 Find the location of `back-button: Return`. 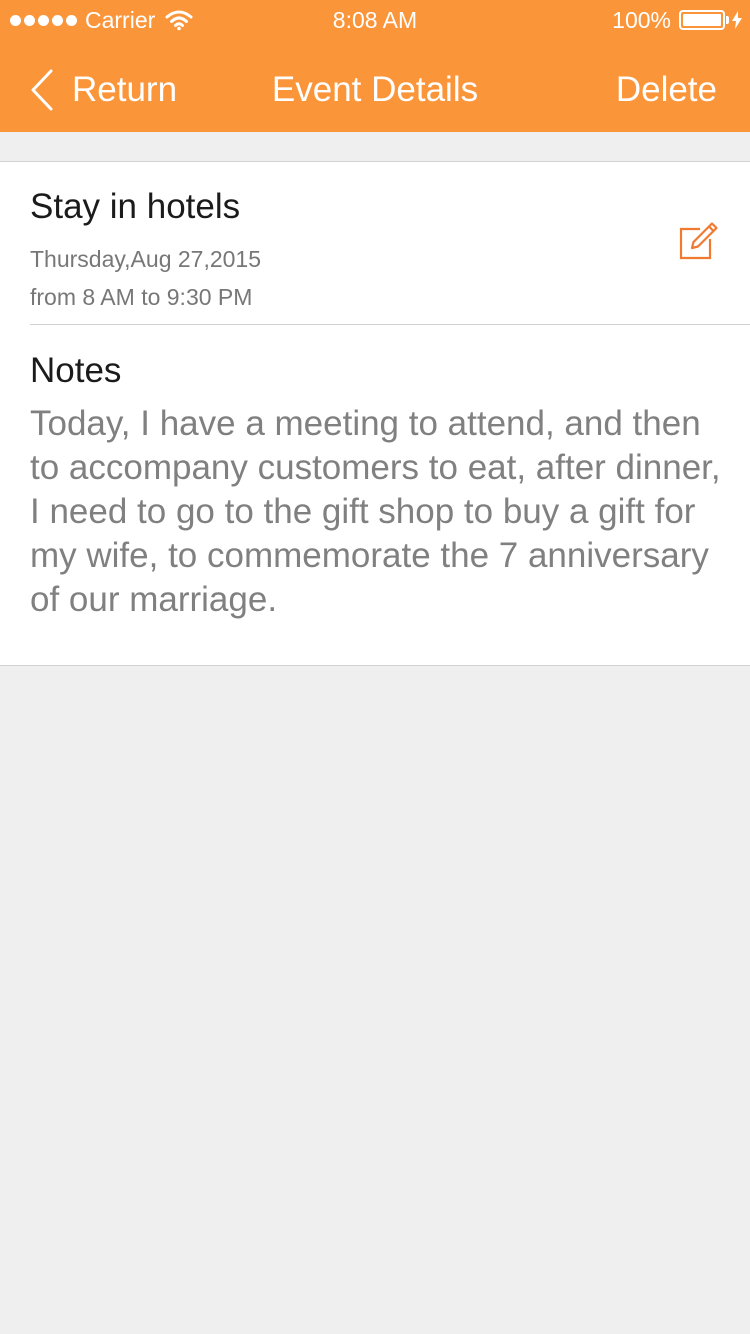

back-button: Return is located at coordinates (103, 90).